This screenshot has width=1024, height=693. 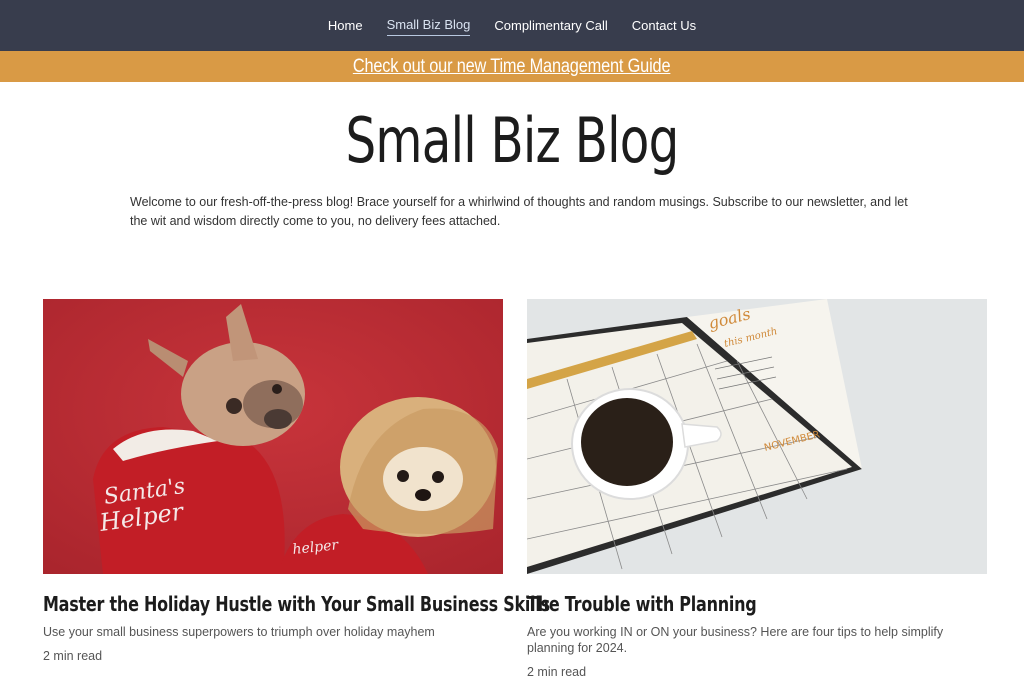 What do you see at coordinates (664, 26) in the screenshot?
I see `nav-contact-us-link: Contact Us` at bounding box center [664, 26].